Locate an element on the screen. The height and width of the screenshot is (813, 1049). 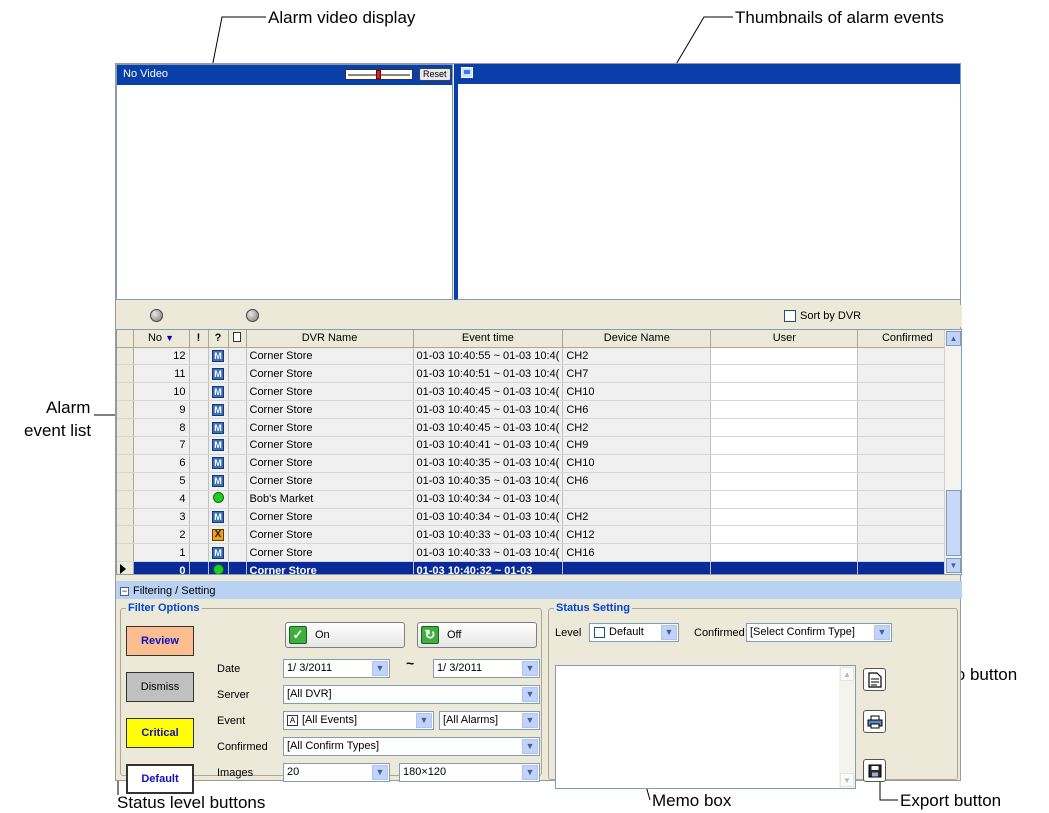
column-header-dvr-name: DVR Name is located at coordinates (330, 339).